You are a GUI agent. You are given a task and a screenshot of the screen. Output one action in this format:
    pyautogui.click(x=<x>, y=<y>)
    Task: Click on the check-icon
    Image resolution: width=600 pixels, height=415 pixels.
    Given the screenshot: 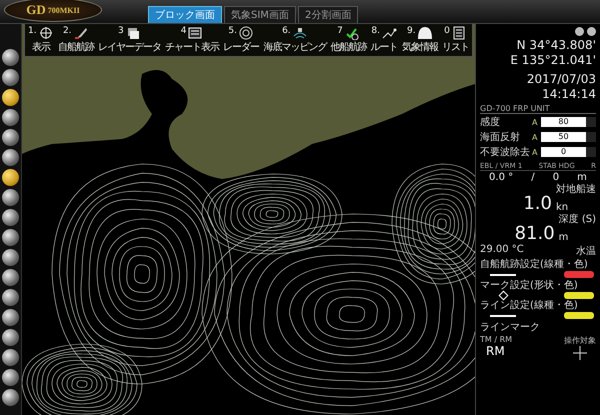 What is the action you would take?
    pyautogui.click(x=352, y=33)
    